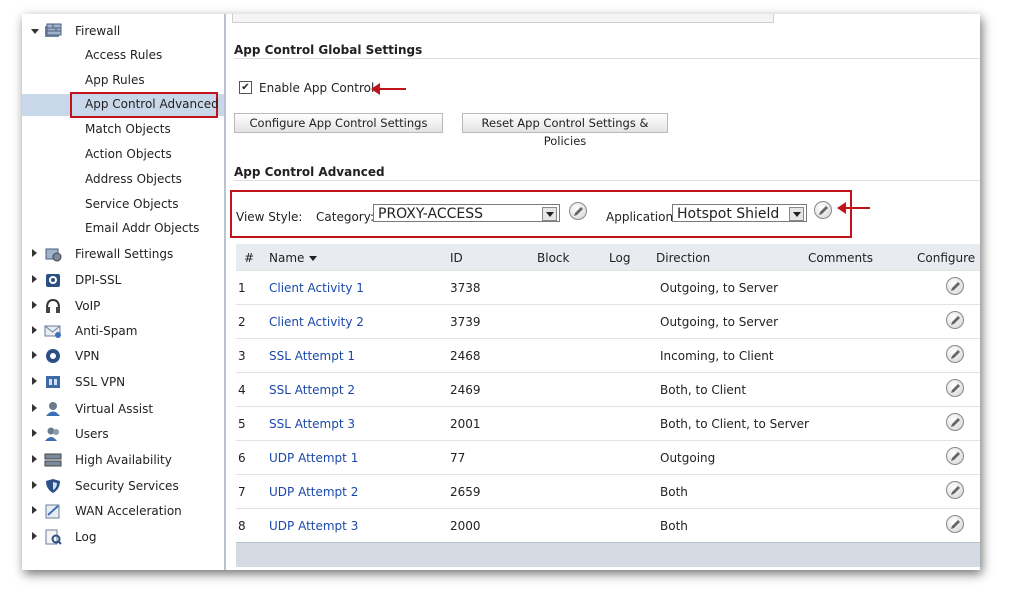  What do you see at coordinates (35, 31) in the screenshot?
I see `chevron-down-icon` at bounding box center [35, 31].